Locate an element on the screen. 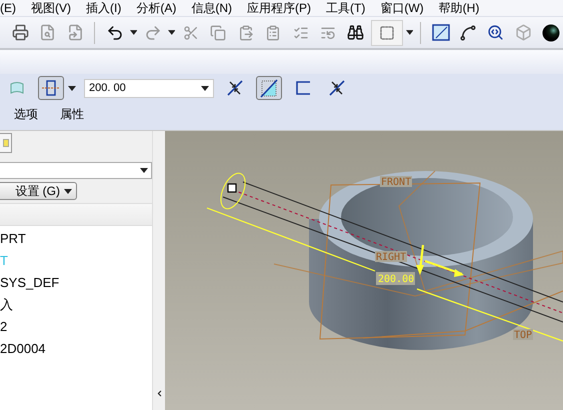 The image size is (563, 410). model-tree-tab is located at coordinates (6, 143).